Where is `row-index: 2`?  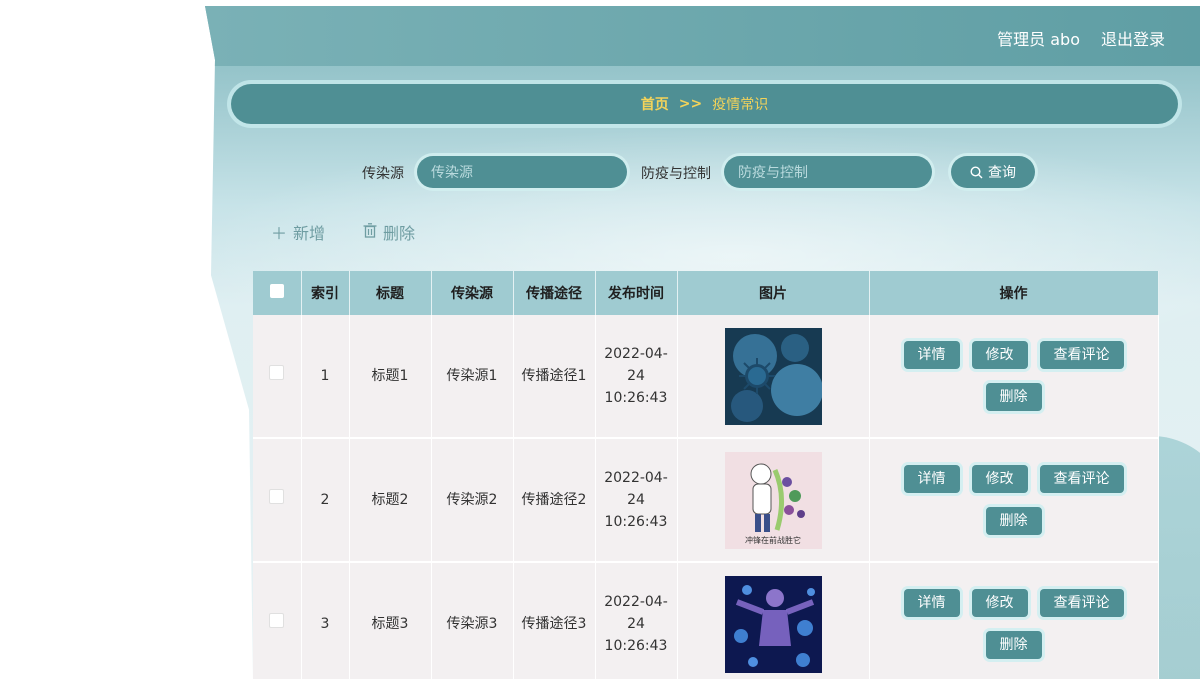 row-index: 2 is located at coordinates (325, 500).